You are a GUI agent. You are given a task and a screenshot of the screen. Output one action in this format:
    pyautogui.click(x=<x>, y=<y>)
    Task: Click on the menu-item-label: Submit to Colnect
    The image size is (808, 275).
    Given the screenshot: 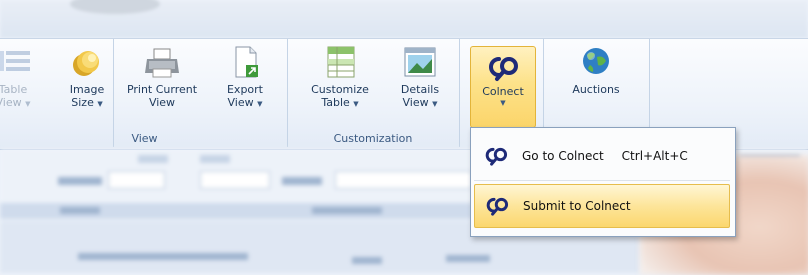 What is the action you would take?
    pyautogui.click(x=577, y=206)
    